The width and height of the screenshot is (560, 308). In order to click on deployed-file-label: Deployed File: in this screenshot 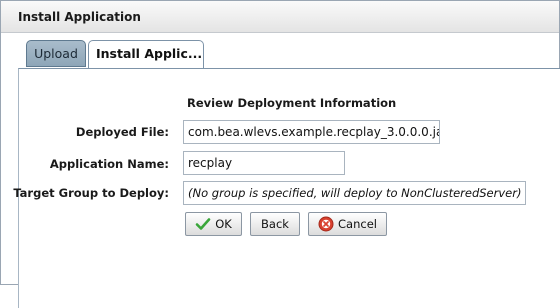, I will do `click(122, 132)`.